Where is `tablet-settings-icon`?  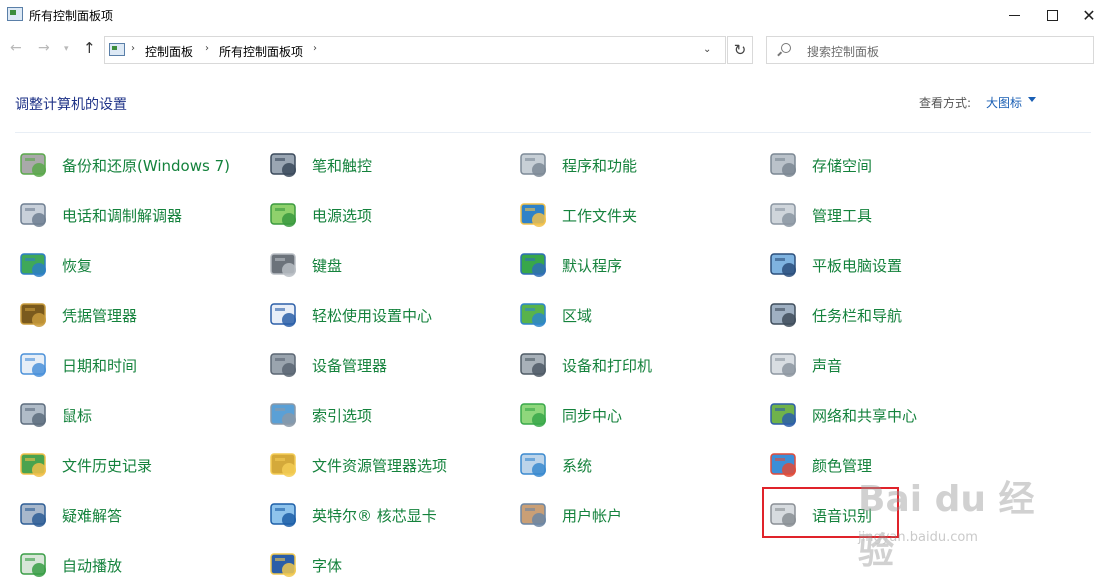 tablet-settings-icon is located at coordinates (784, 265).